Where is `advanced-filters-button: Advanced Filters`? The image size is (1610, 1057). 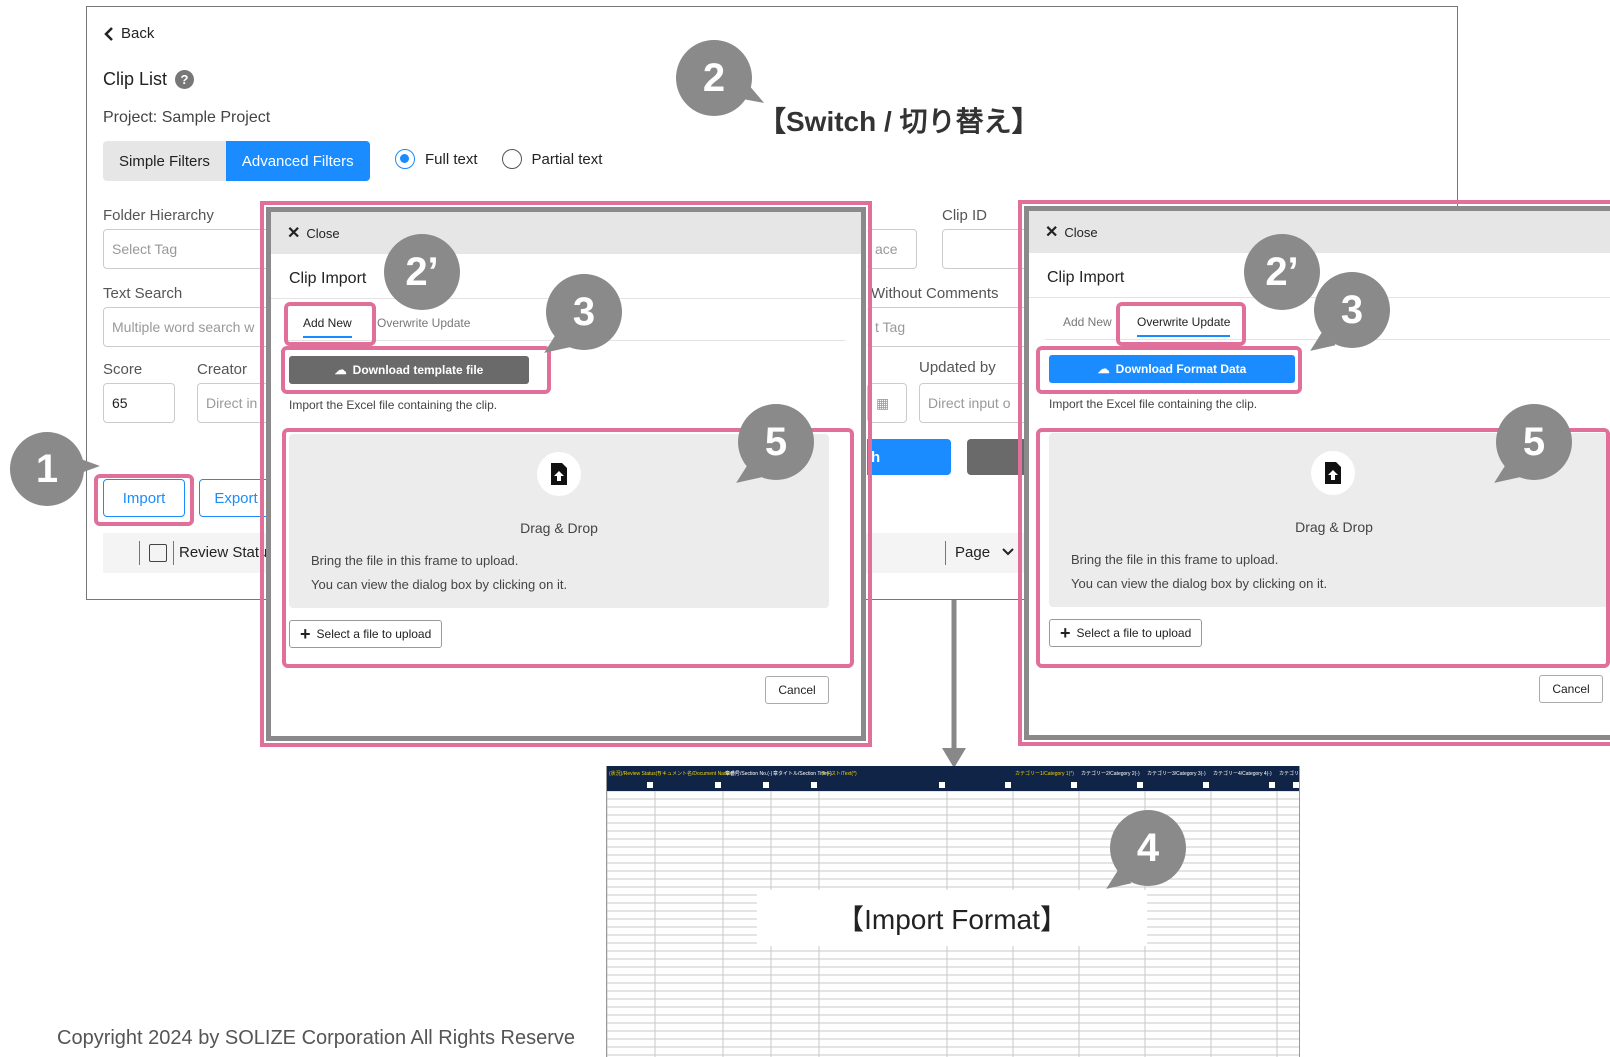 advanced-filters-button: Advanced Filters is located at coordinates (297, 161).